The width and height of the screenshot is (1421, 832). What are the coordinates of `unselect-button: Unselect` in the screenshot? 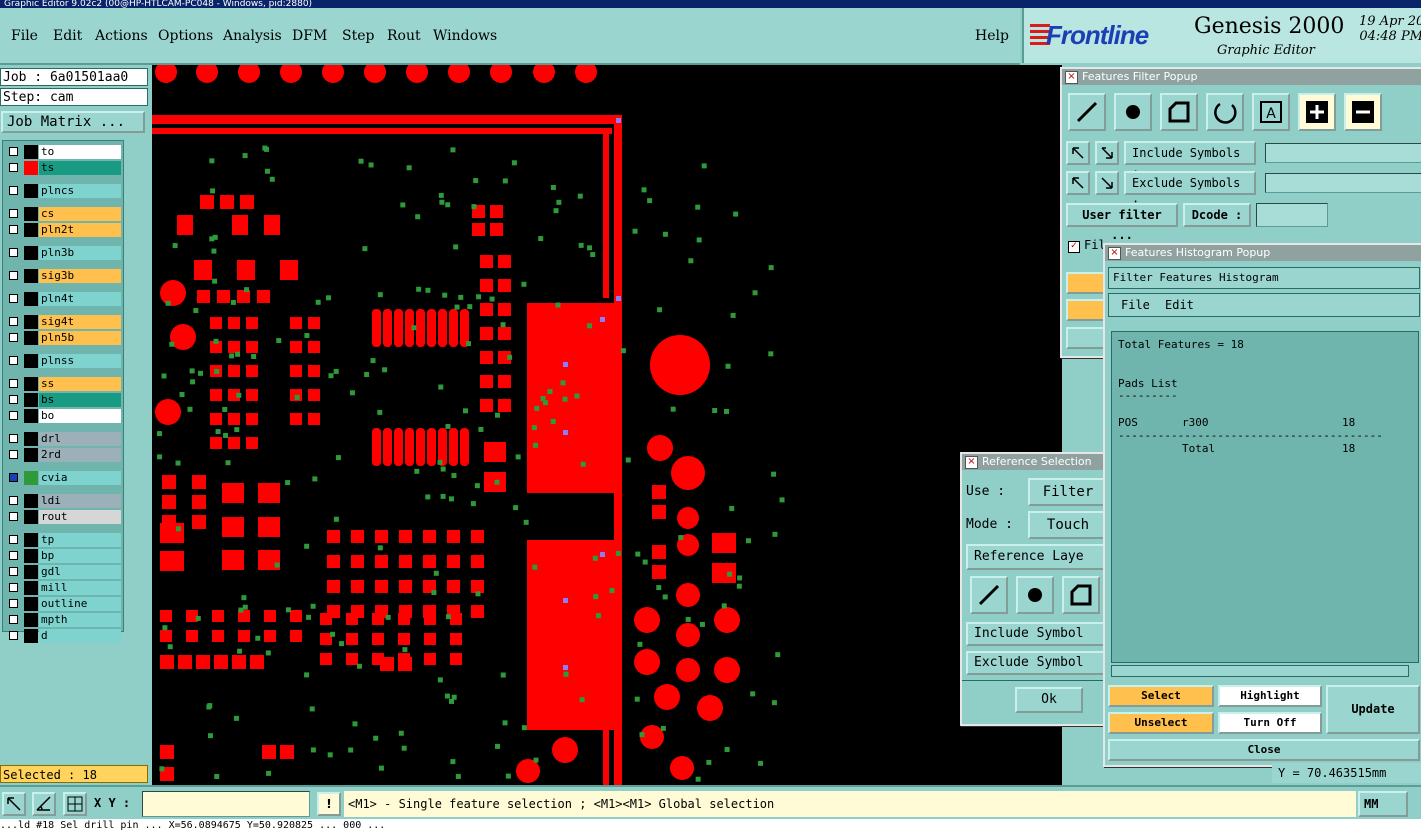 It's located at (1161, 723).